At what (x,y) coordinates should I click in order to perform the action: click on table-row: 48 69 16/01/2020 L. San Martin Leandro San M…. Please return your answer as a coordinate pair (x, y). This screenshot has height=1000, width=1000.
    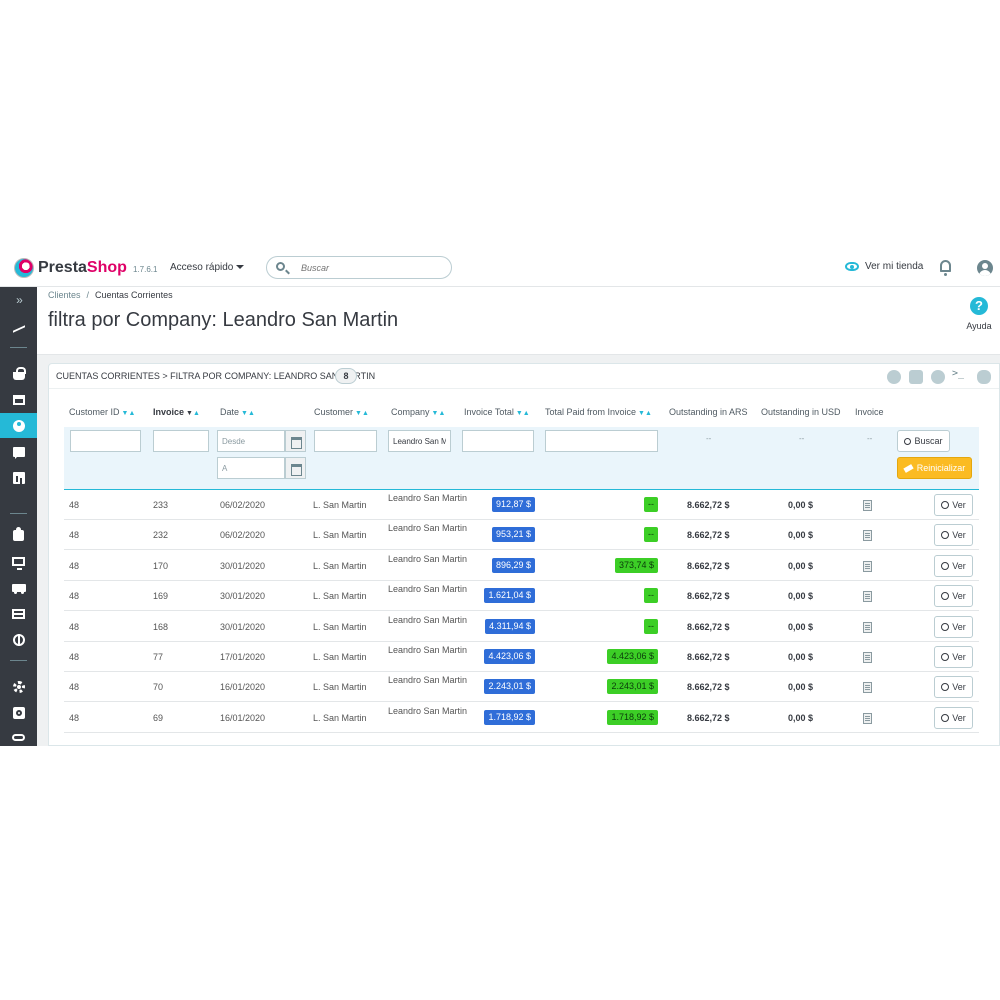
    Looking at the image, I should click on (521, 718).